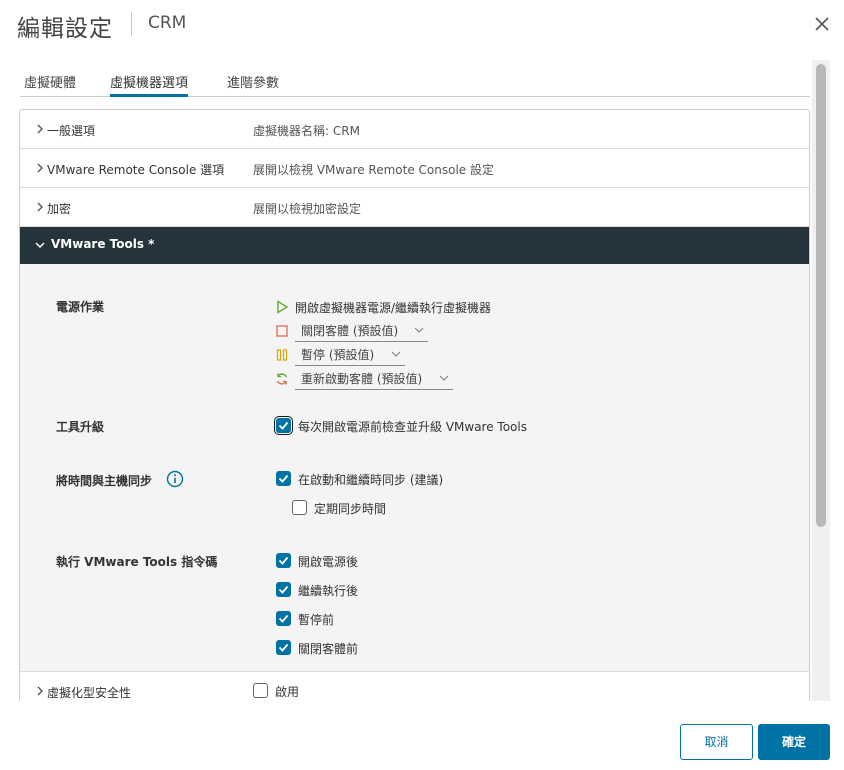 The image size is (844, 770). Describe the element at coordinates (328, 562) in the screenshot. I see `script-after-power-on-text: 開啟電源後` at that location.